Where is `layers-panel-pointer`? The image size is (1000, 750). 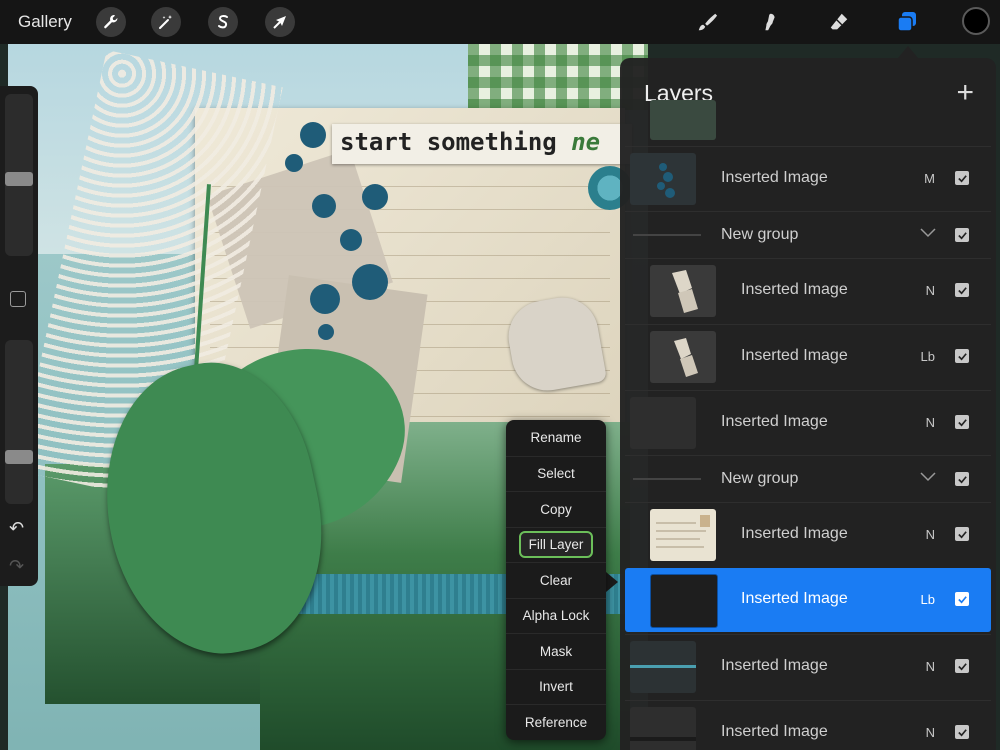 layers-panel-pointer is located at coordinates (908, 52).